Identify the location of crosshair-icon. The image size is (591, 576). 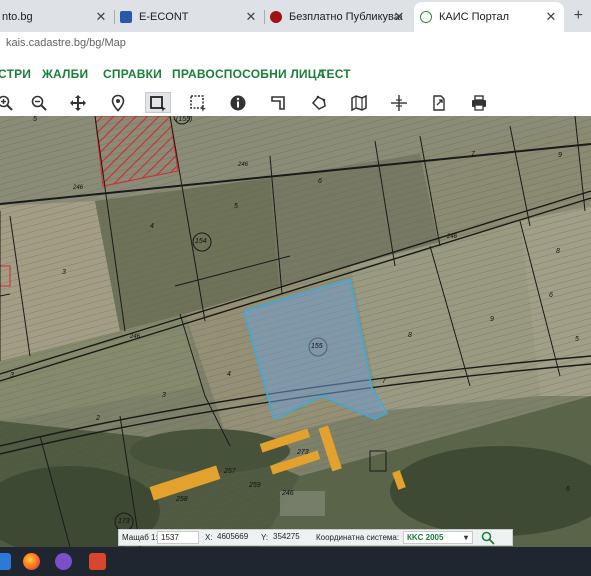
(399, 102).